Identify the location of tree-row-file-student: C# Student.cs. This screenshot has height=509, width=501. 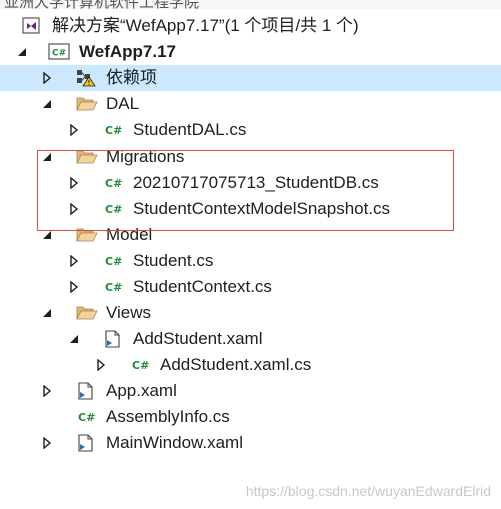
(250, 261).